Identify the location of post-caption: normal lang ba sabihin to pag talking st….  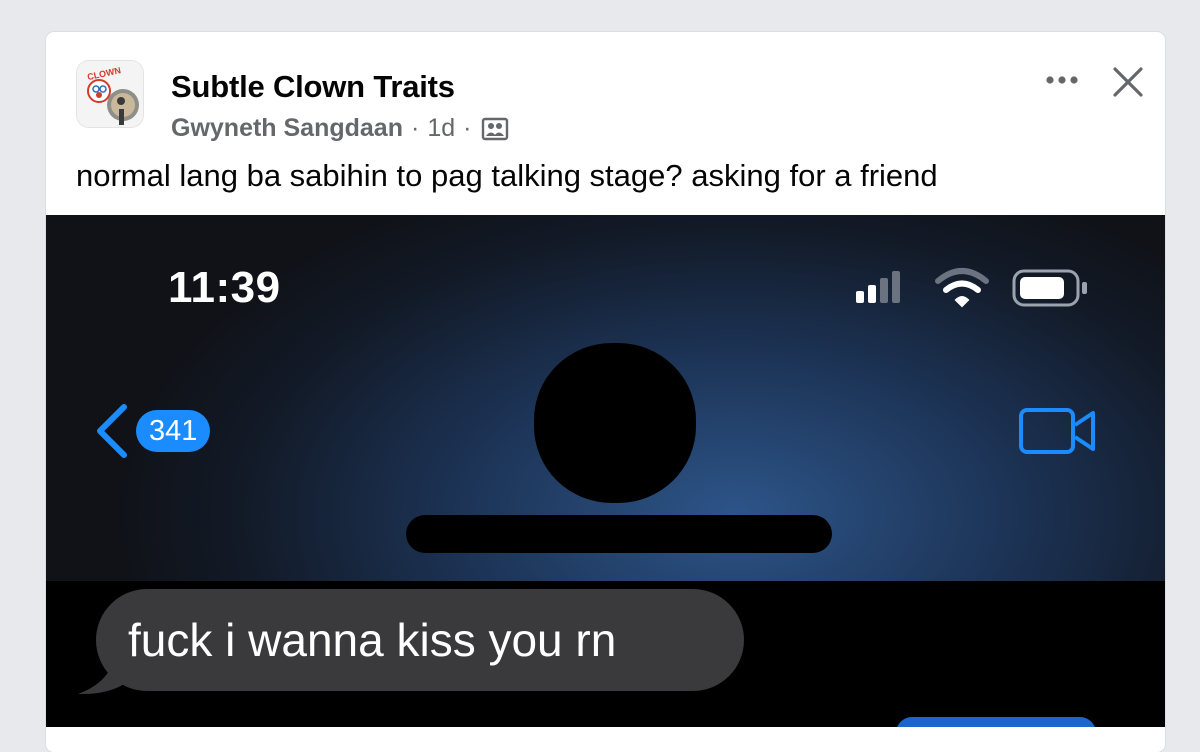
(507, 175).